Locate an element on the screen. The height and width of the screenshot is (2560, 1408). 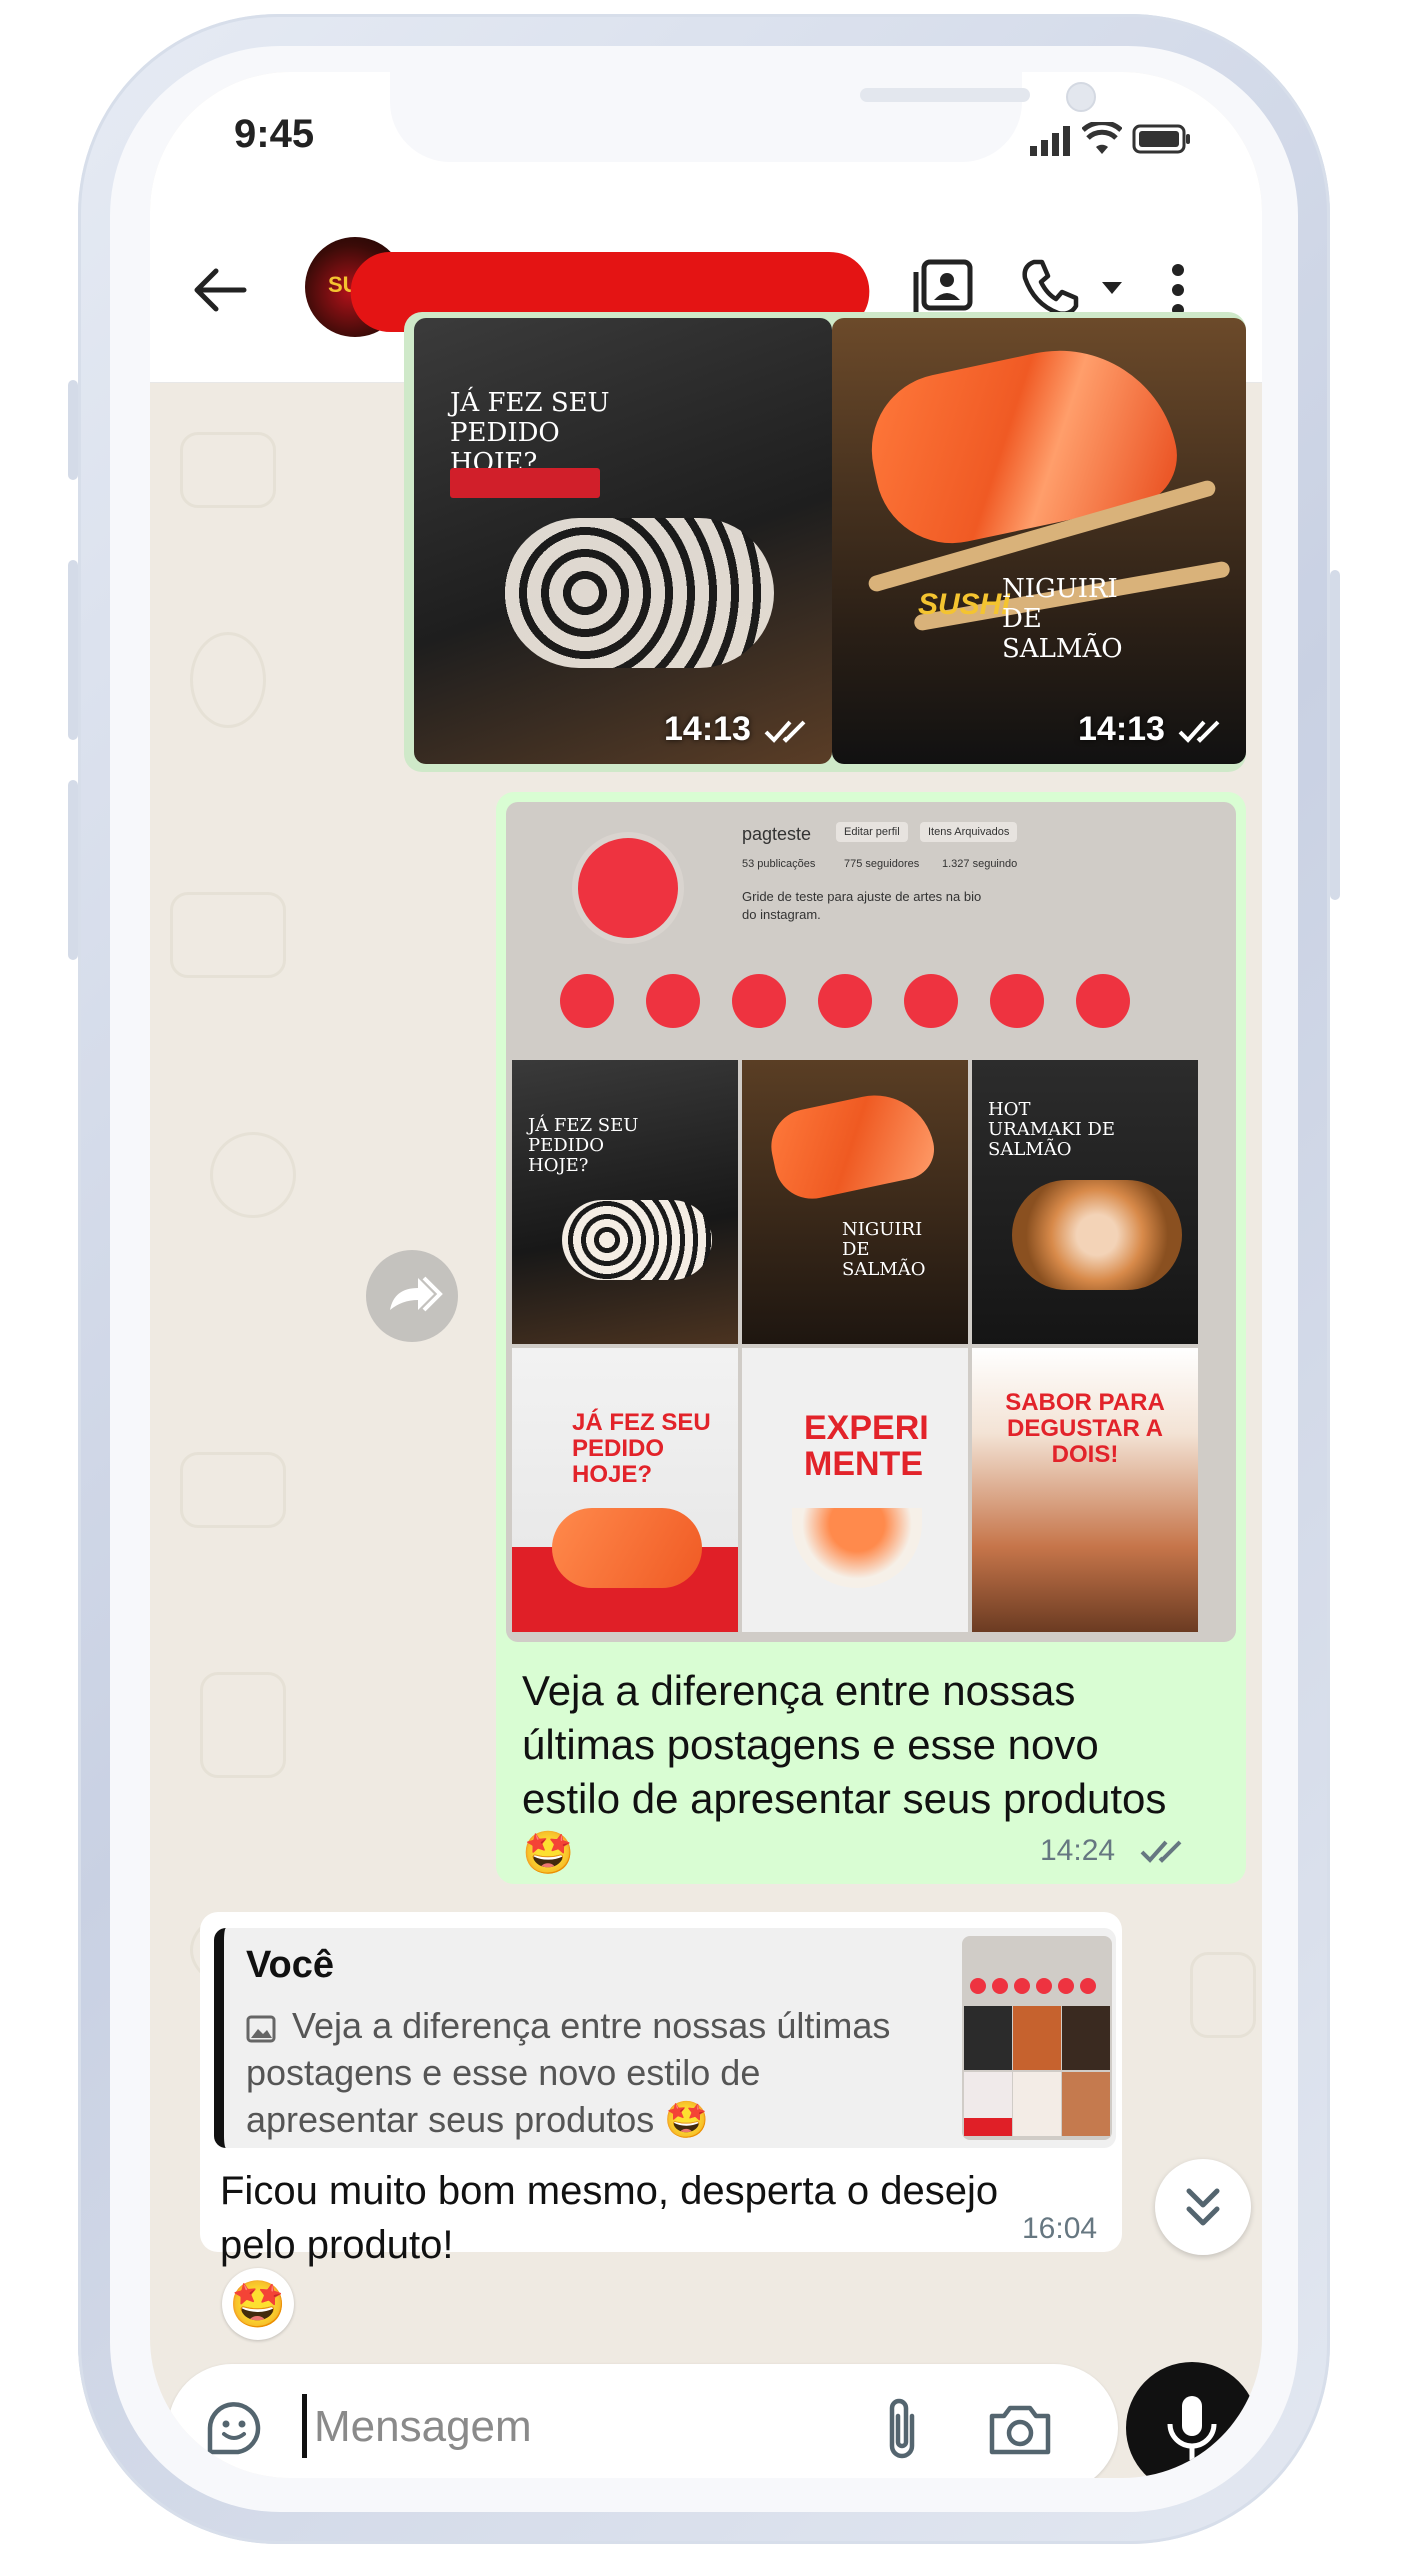
signal-icon is located at coordinates (1052, 143).